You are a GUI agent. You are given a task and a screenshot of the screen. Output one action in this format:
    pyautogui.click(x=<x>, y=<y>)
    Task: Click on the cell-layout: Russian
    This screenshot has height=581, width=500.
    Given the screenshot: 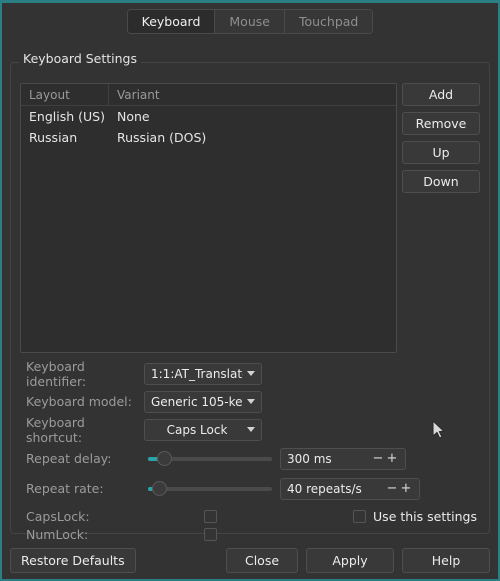 What is the action you would take?
    pyautogui.click(x=53, y=137)
    